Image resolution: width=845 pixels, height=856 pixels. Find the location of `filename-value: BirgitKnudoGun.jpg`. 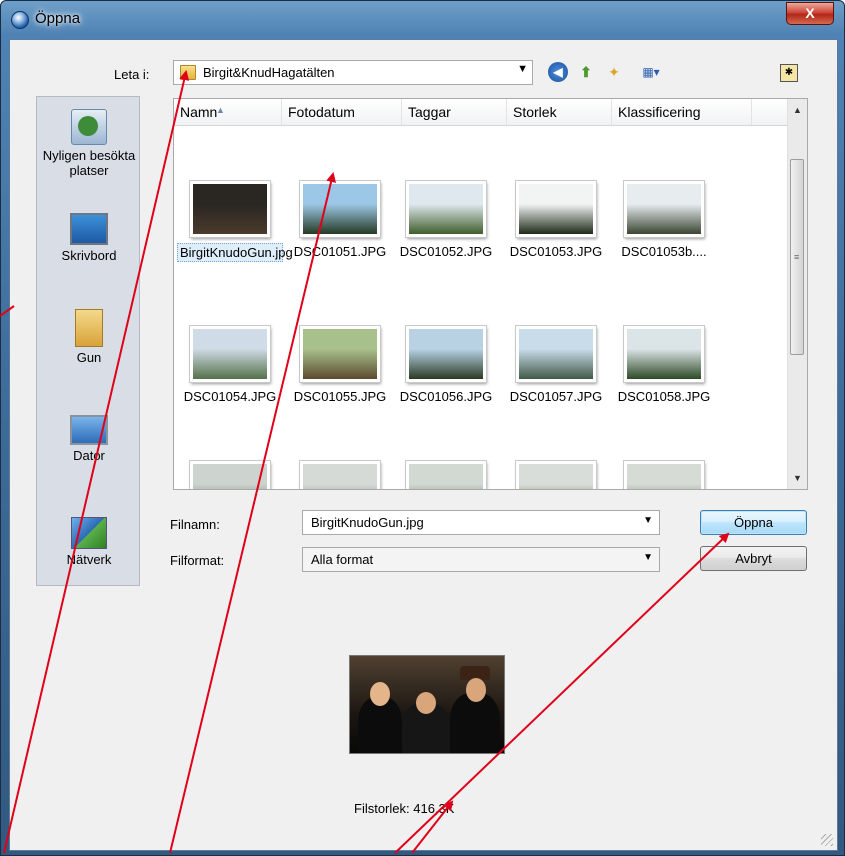

filename-value: BirgitKnudoGun.jpg is located at coordinates (367, 522).